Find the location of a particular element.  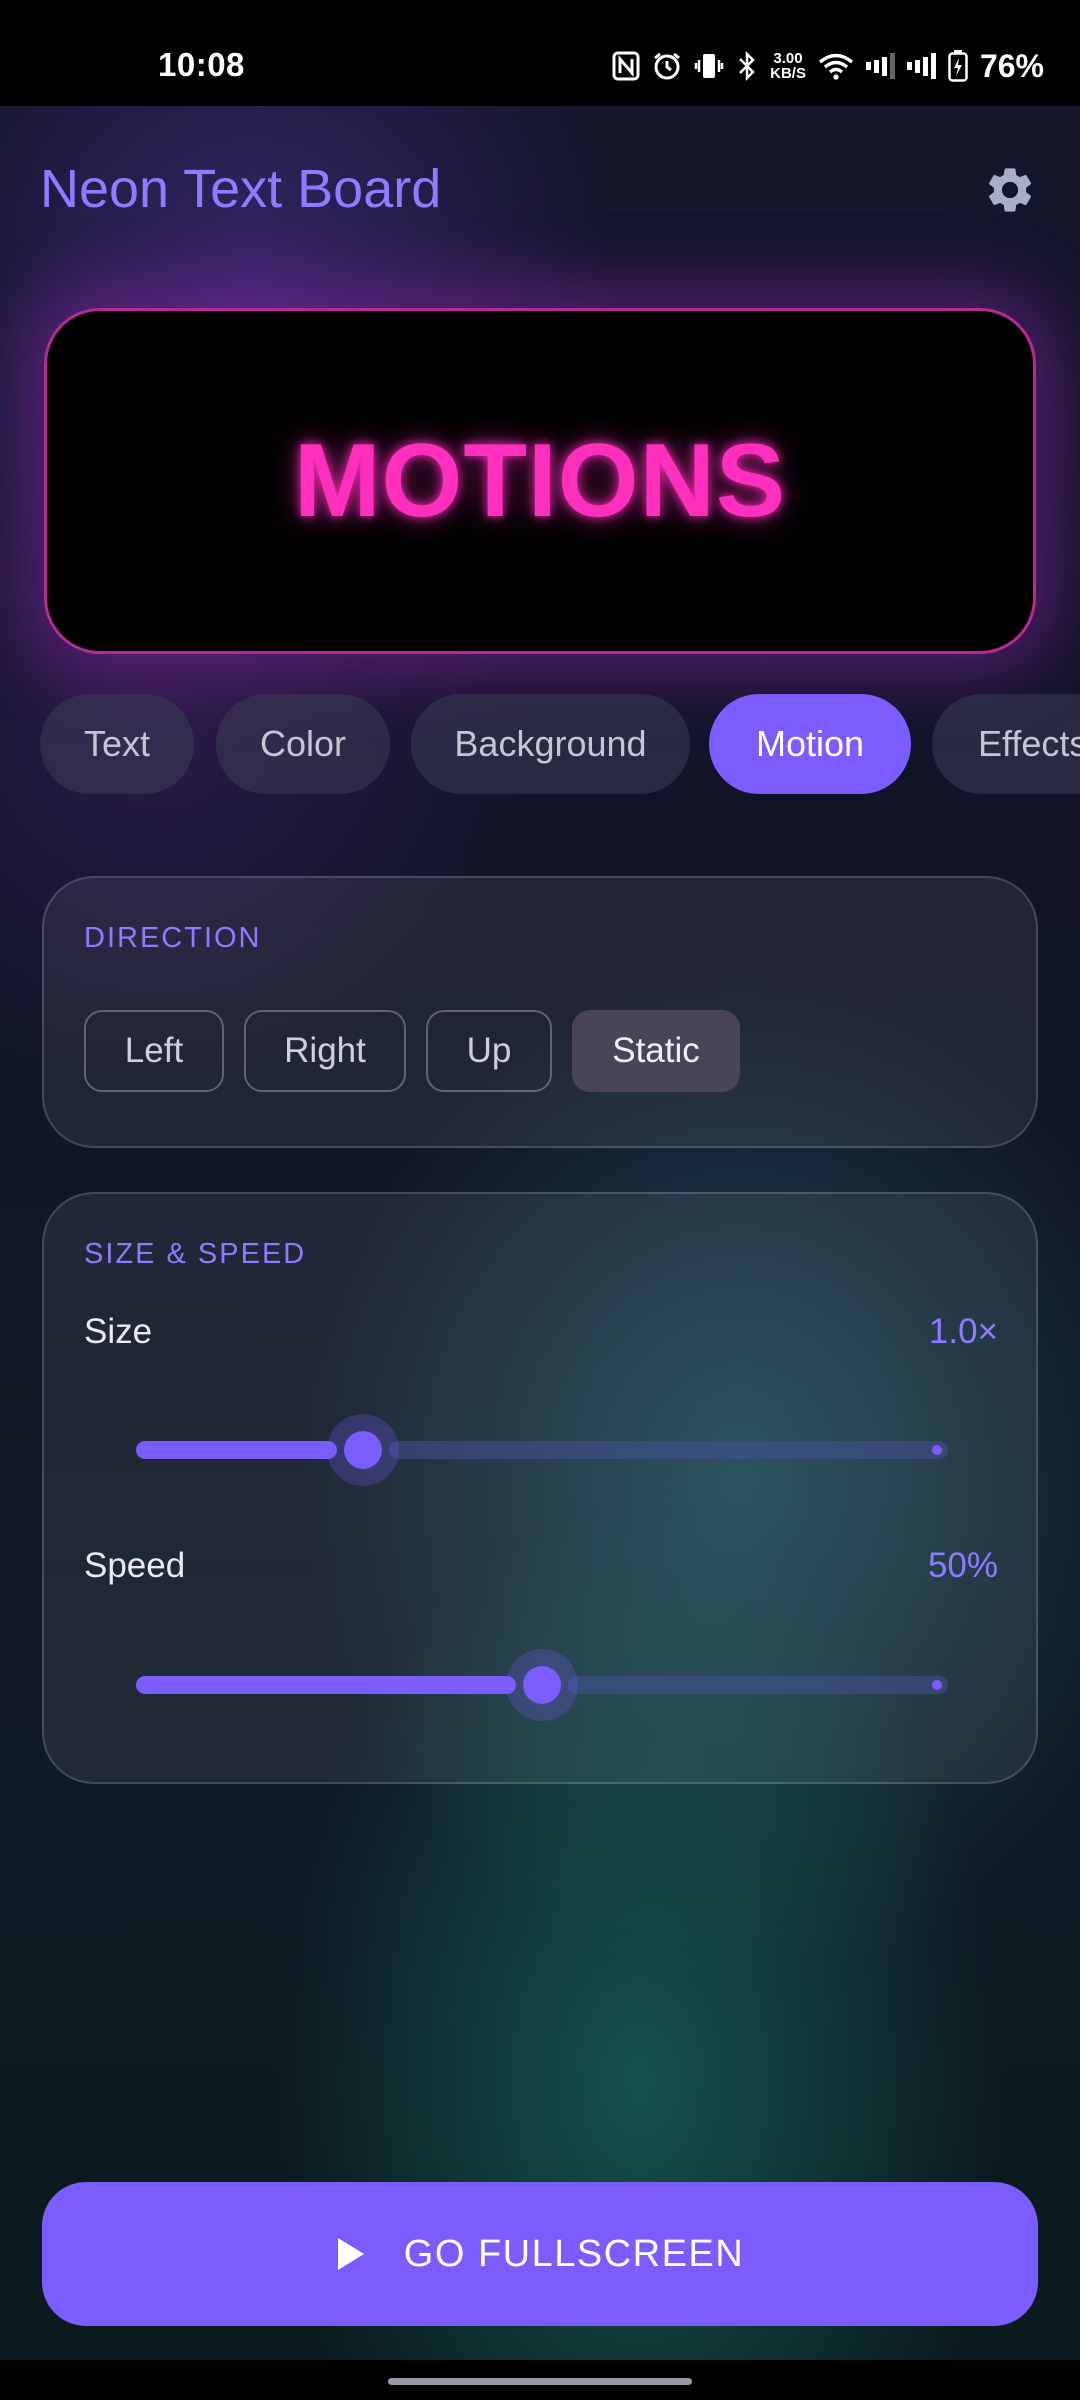

go-fullscreen-label: GO FULLSCREEN is located at coordinates (574, 2253).